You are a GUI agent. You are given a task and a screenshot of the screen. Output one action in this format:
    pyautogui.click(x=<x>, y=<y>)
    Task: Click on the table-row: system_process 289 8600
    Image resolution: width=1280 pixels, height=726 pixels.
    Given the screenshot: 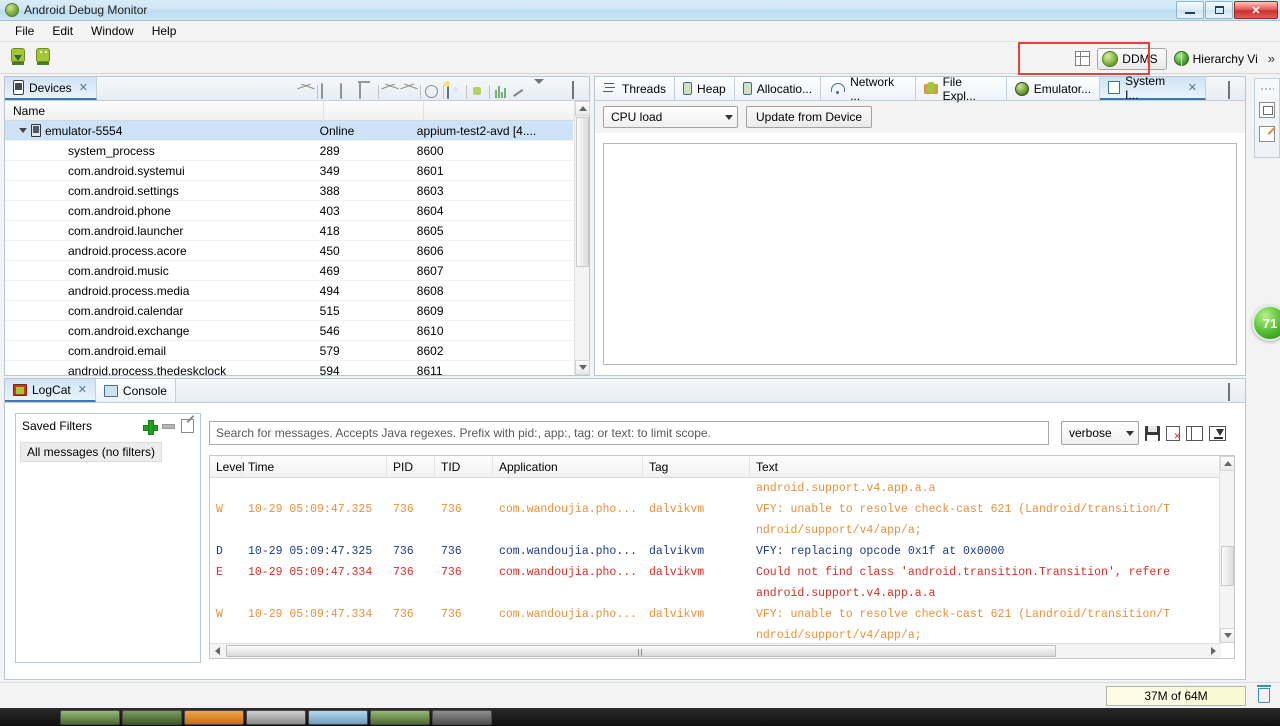 What is the action you would take?
    pyautogui.click(x=289, y=151)
    